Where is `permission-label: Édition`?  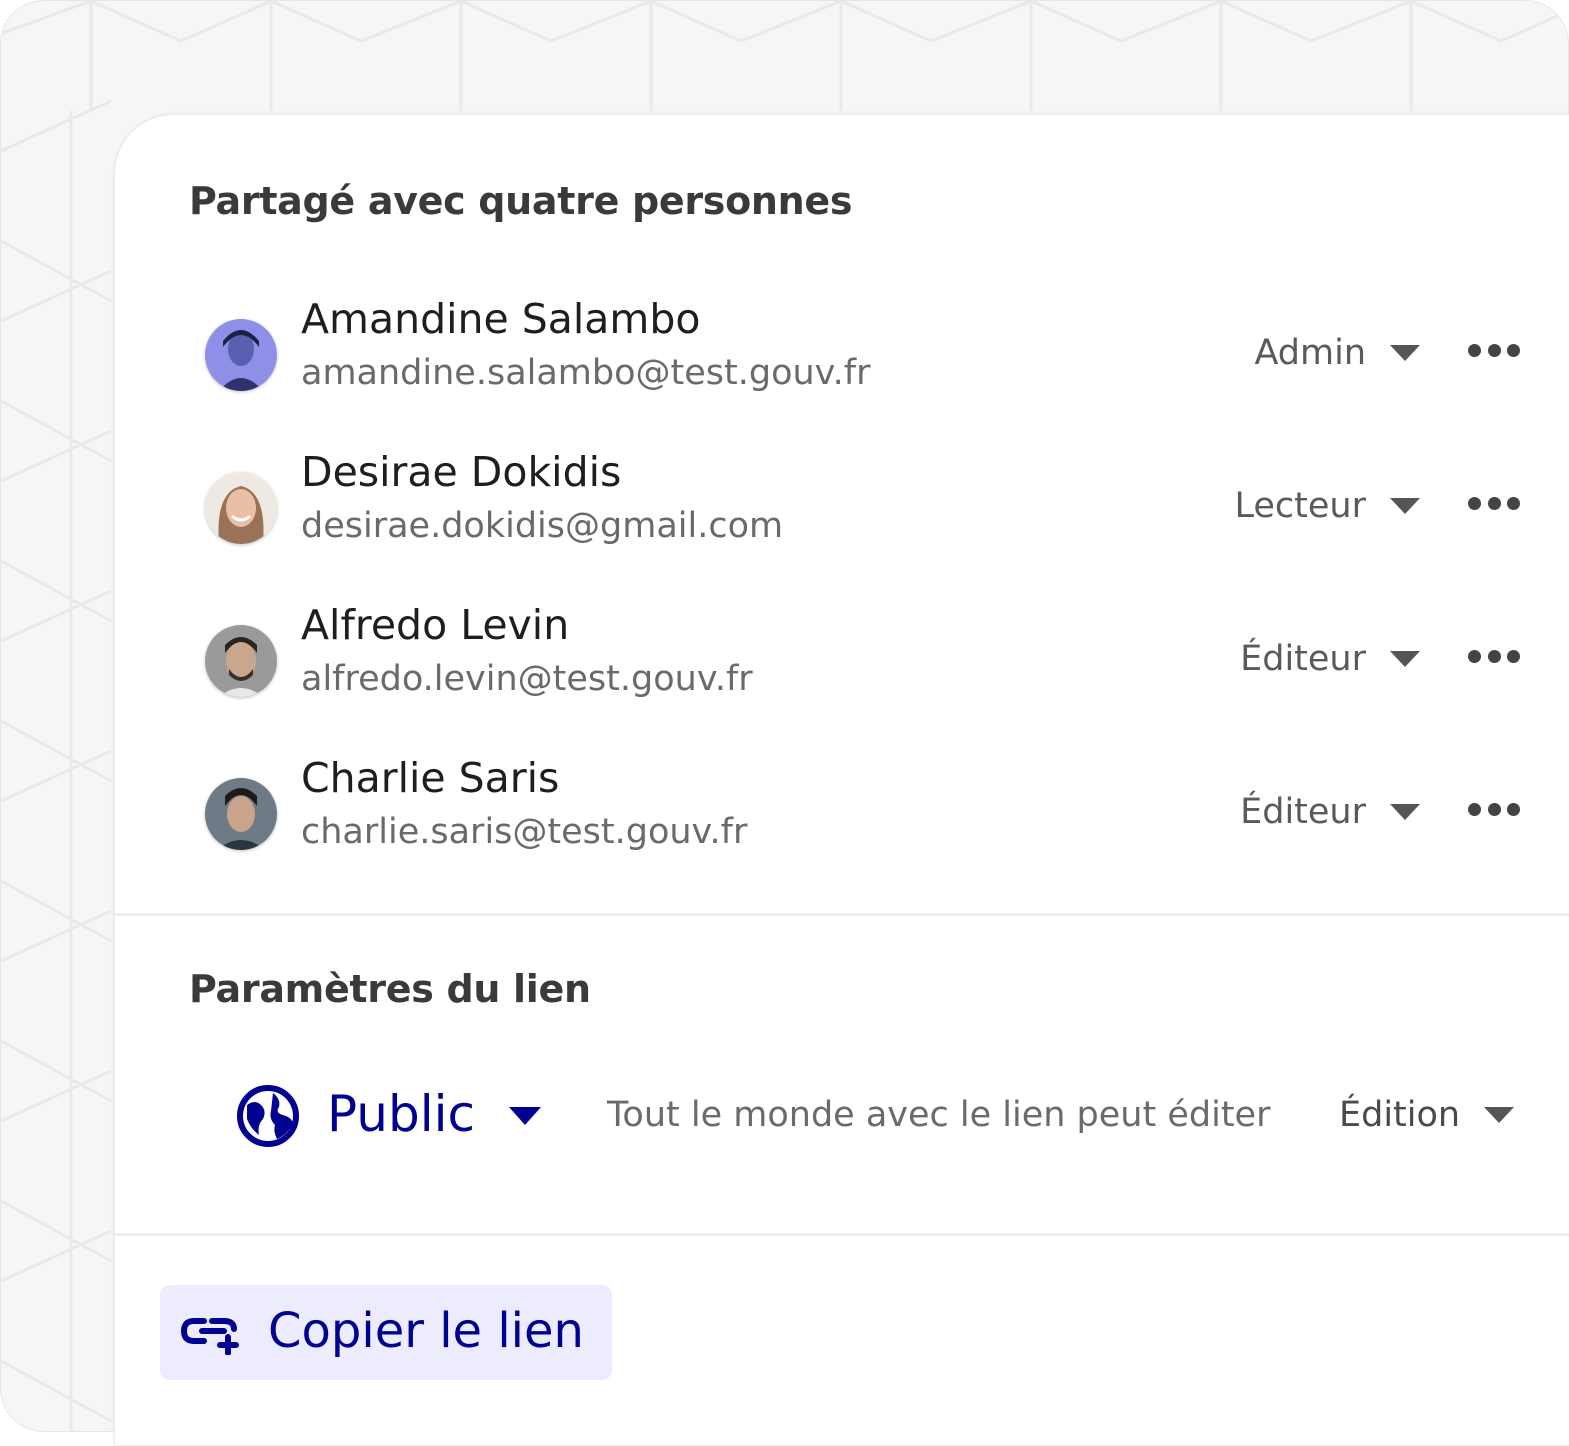
permission-label: Édition is located at coordinates (1400, 1115).